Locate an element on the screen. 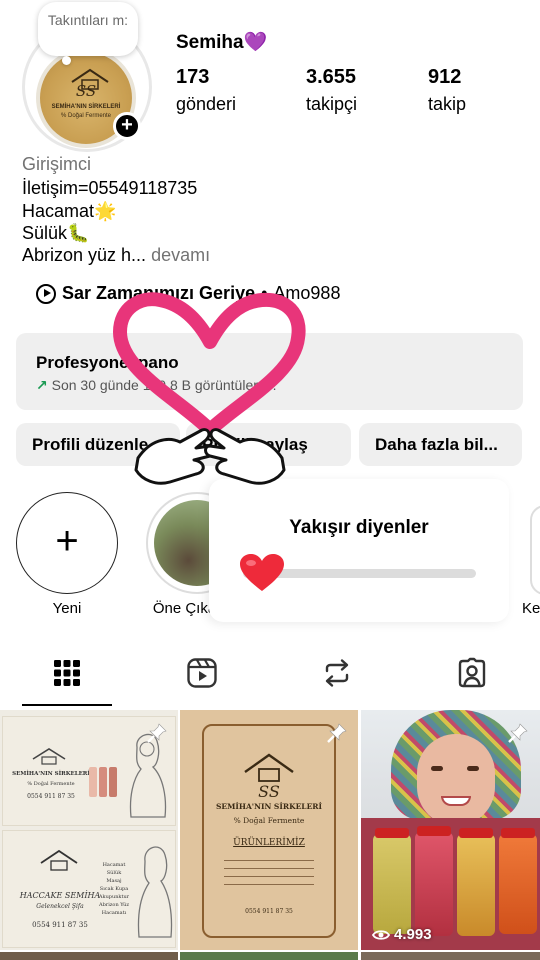 The width and height of the screenshot is (540, 960). face is located at coordinates (456, 780).